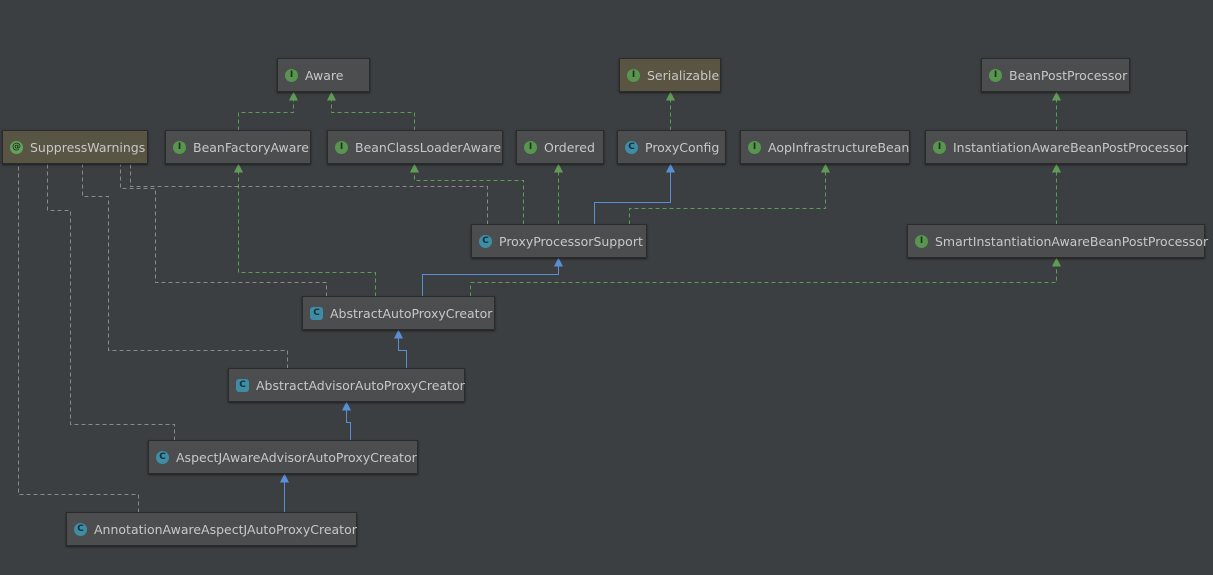 The image size is (1213, 575). Describe the element at coordinates (371, 111) in the screenshot. I see `edge-bclaware-implements-aware` at that location.